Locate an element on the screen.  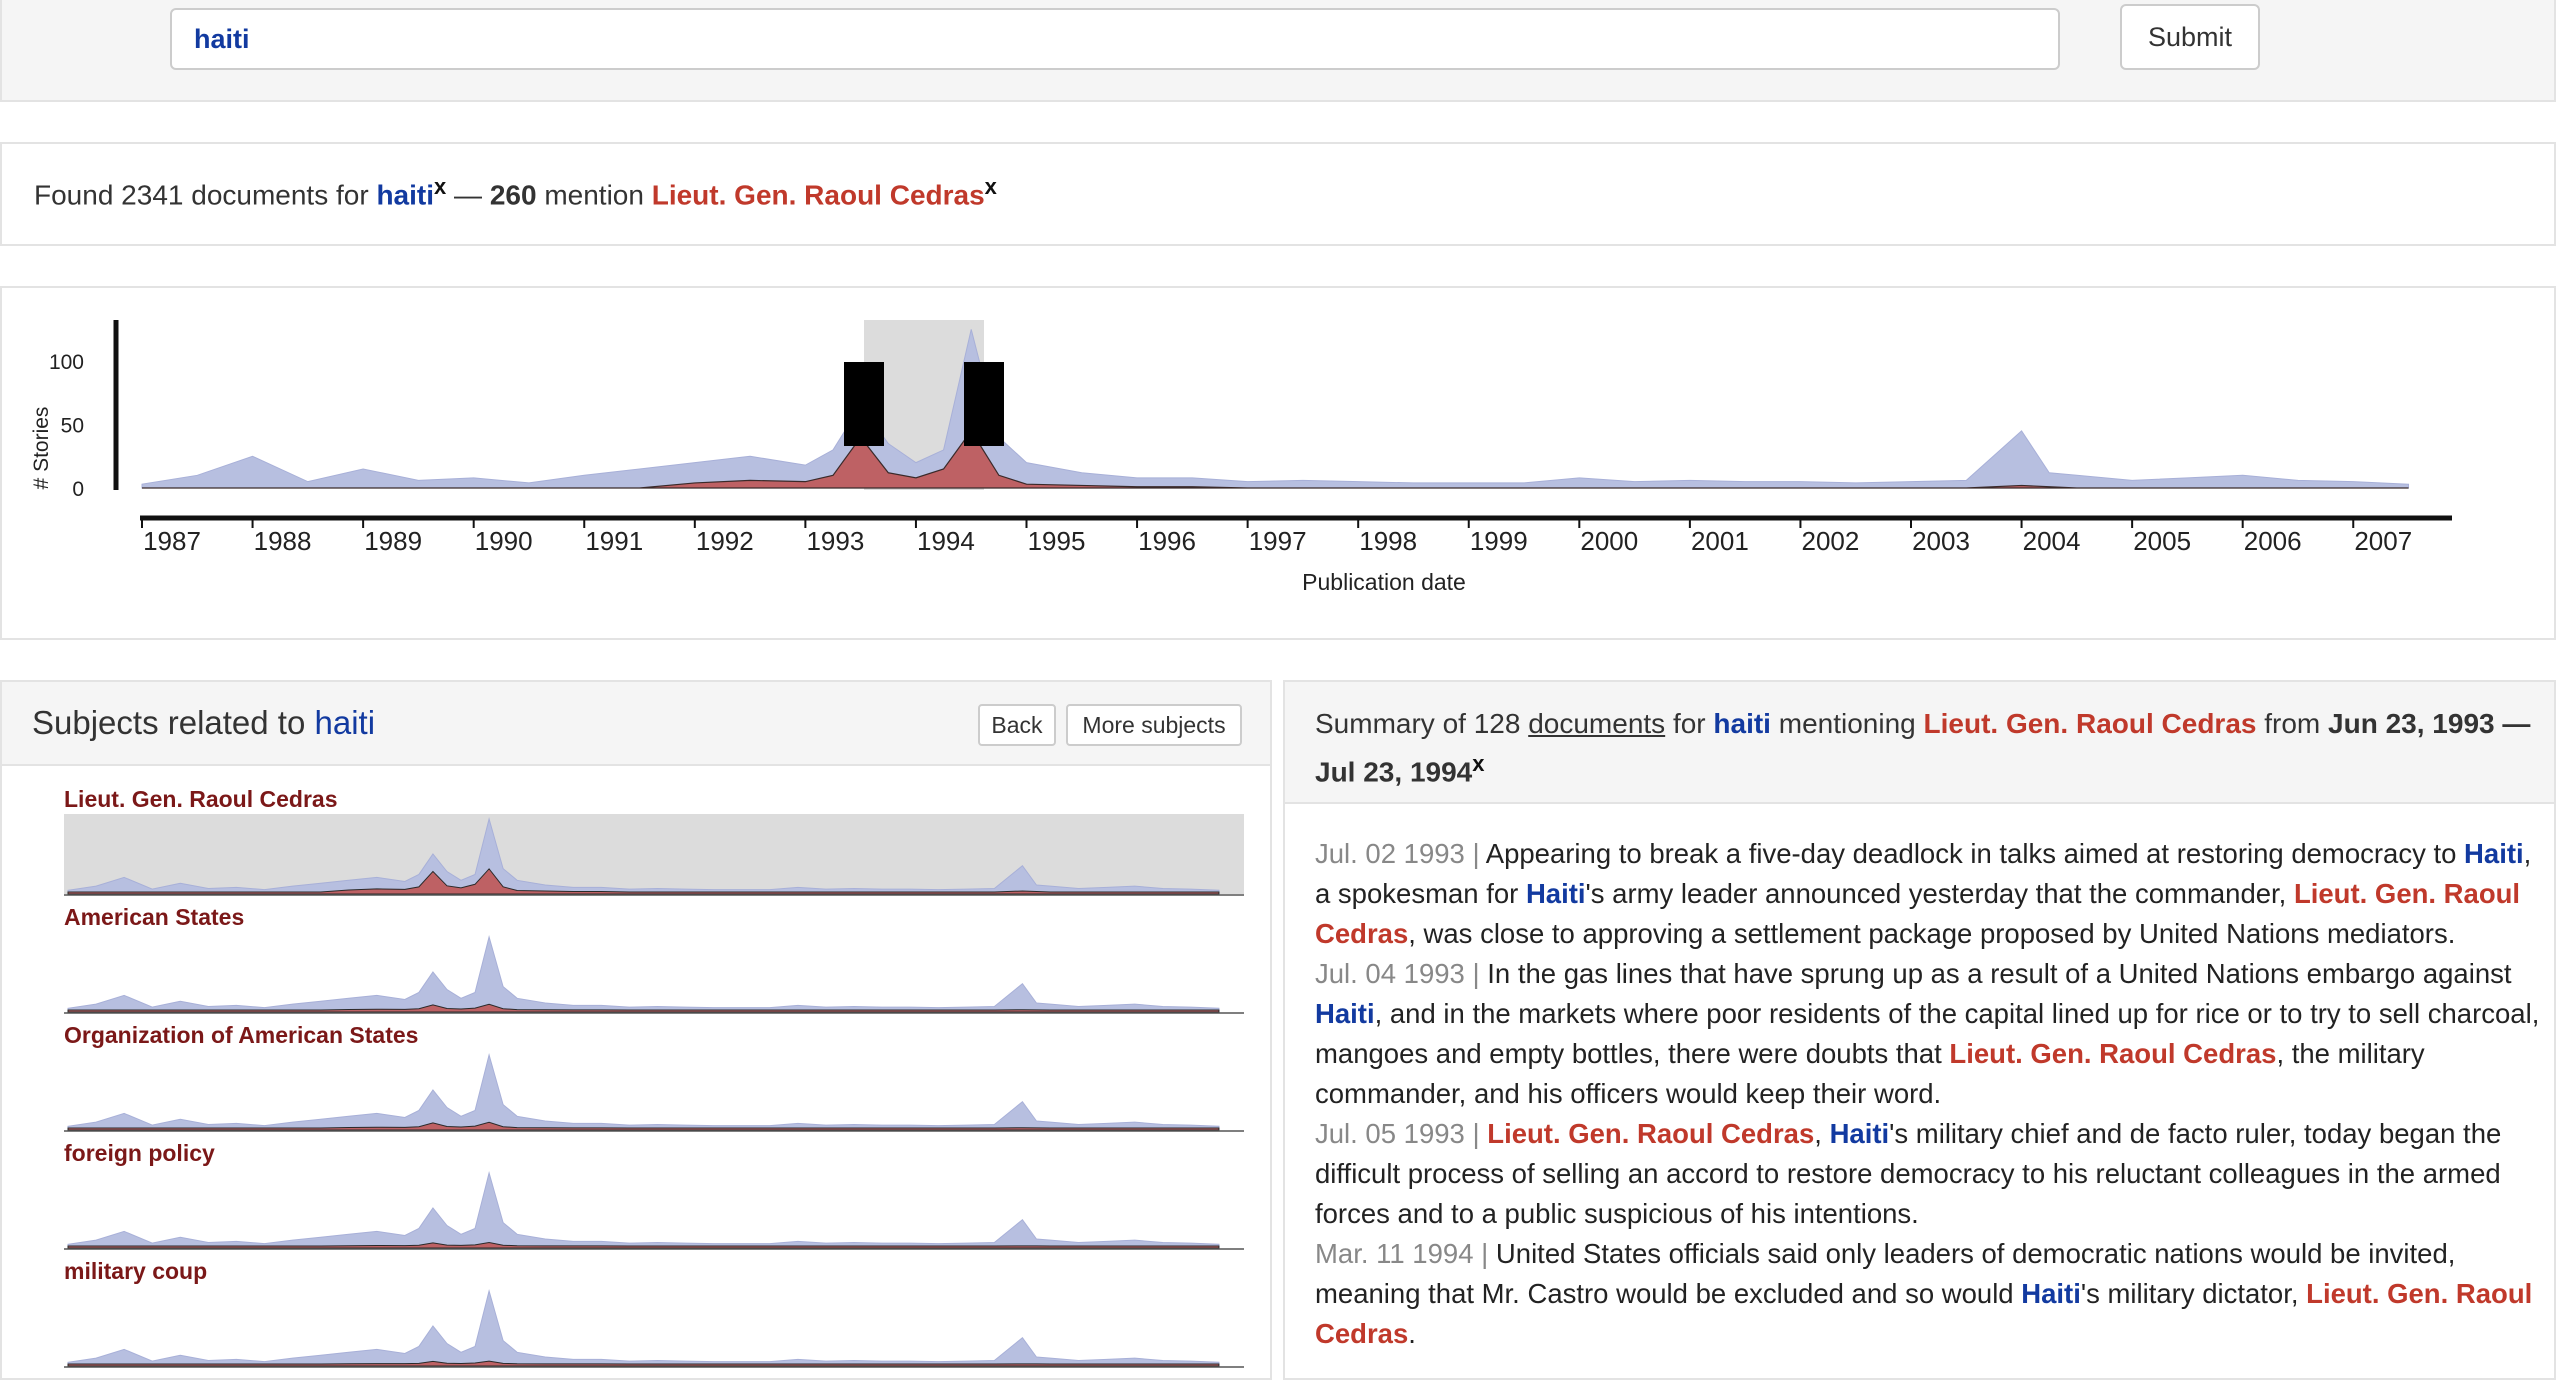
x-tick-label: 1994 is located at coordinates (946, 541).